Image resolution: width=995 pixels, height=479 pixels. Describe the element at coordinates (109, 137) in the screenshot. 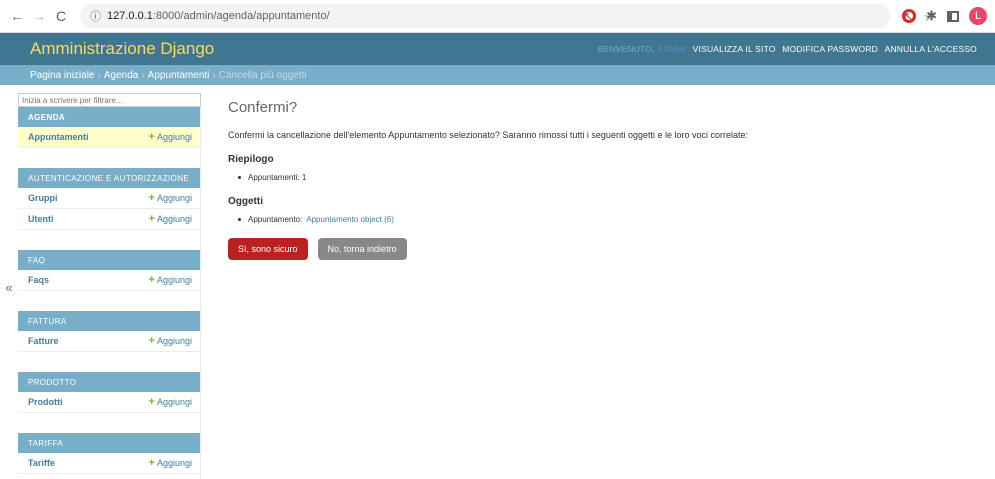

I see `sidebar-item-appuntamenti: Appuntamenti + Aggiungi` at that location.